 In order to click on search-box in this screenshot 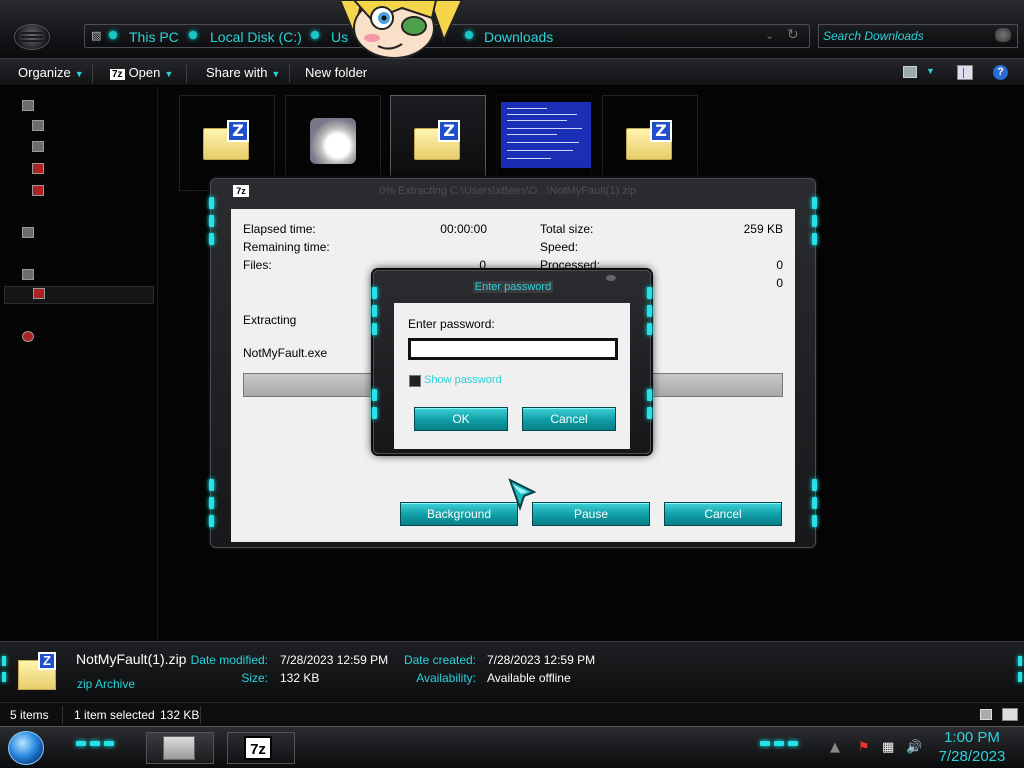, I will do `click(918, 36)`.